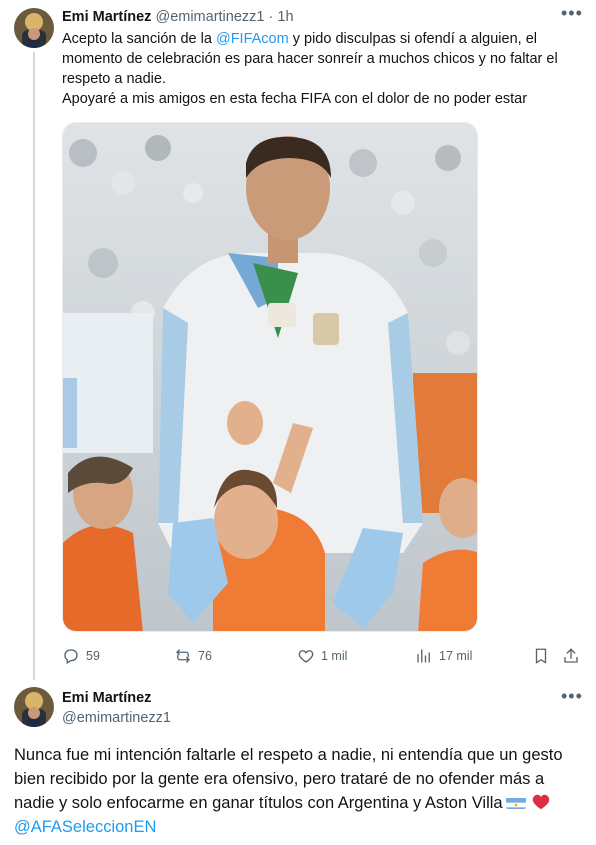 The width and height of the screenshot is (596, 845). Describe the element at coordinates (193, 656) in the screenshot. I see `retweet-button: 76` at that location.